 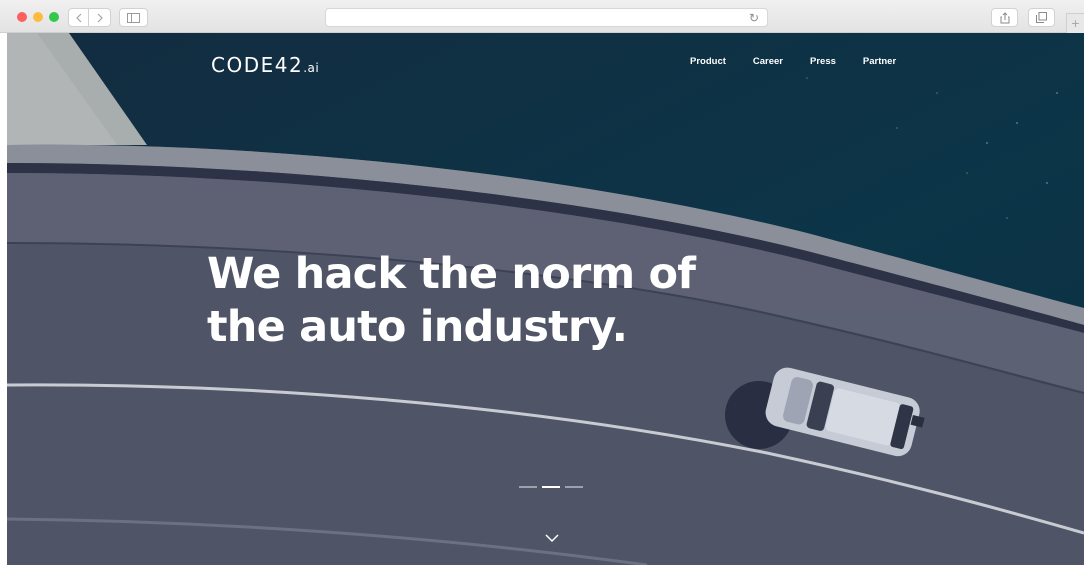 I want to click on tabs-icon, so click(x=1041, y=17).